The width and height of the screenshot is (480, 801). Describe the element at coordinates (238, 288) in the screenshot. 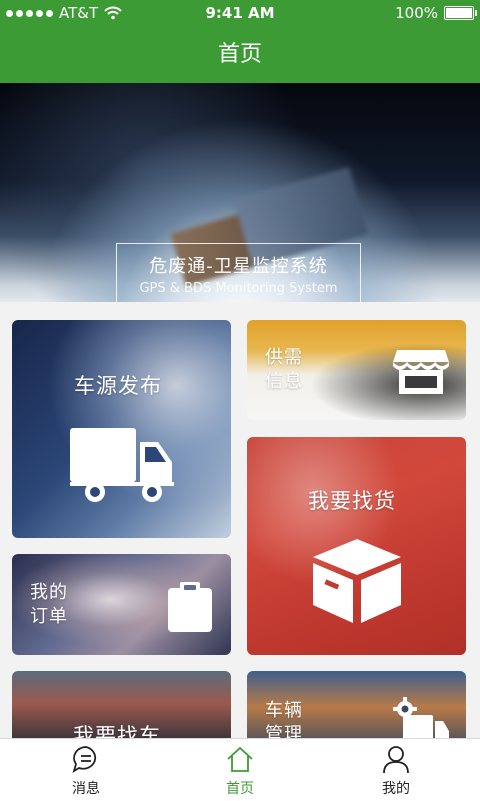

I see `banner-subtitle: GPS & BDS Monitoring System` at that location.